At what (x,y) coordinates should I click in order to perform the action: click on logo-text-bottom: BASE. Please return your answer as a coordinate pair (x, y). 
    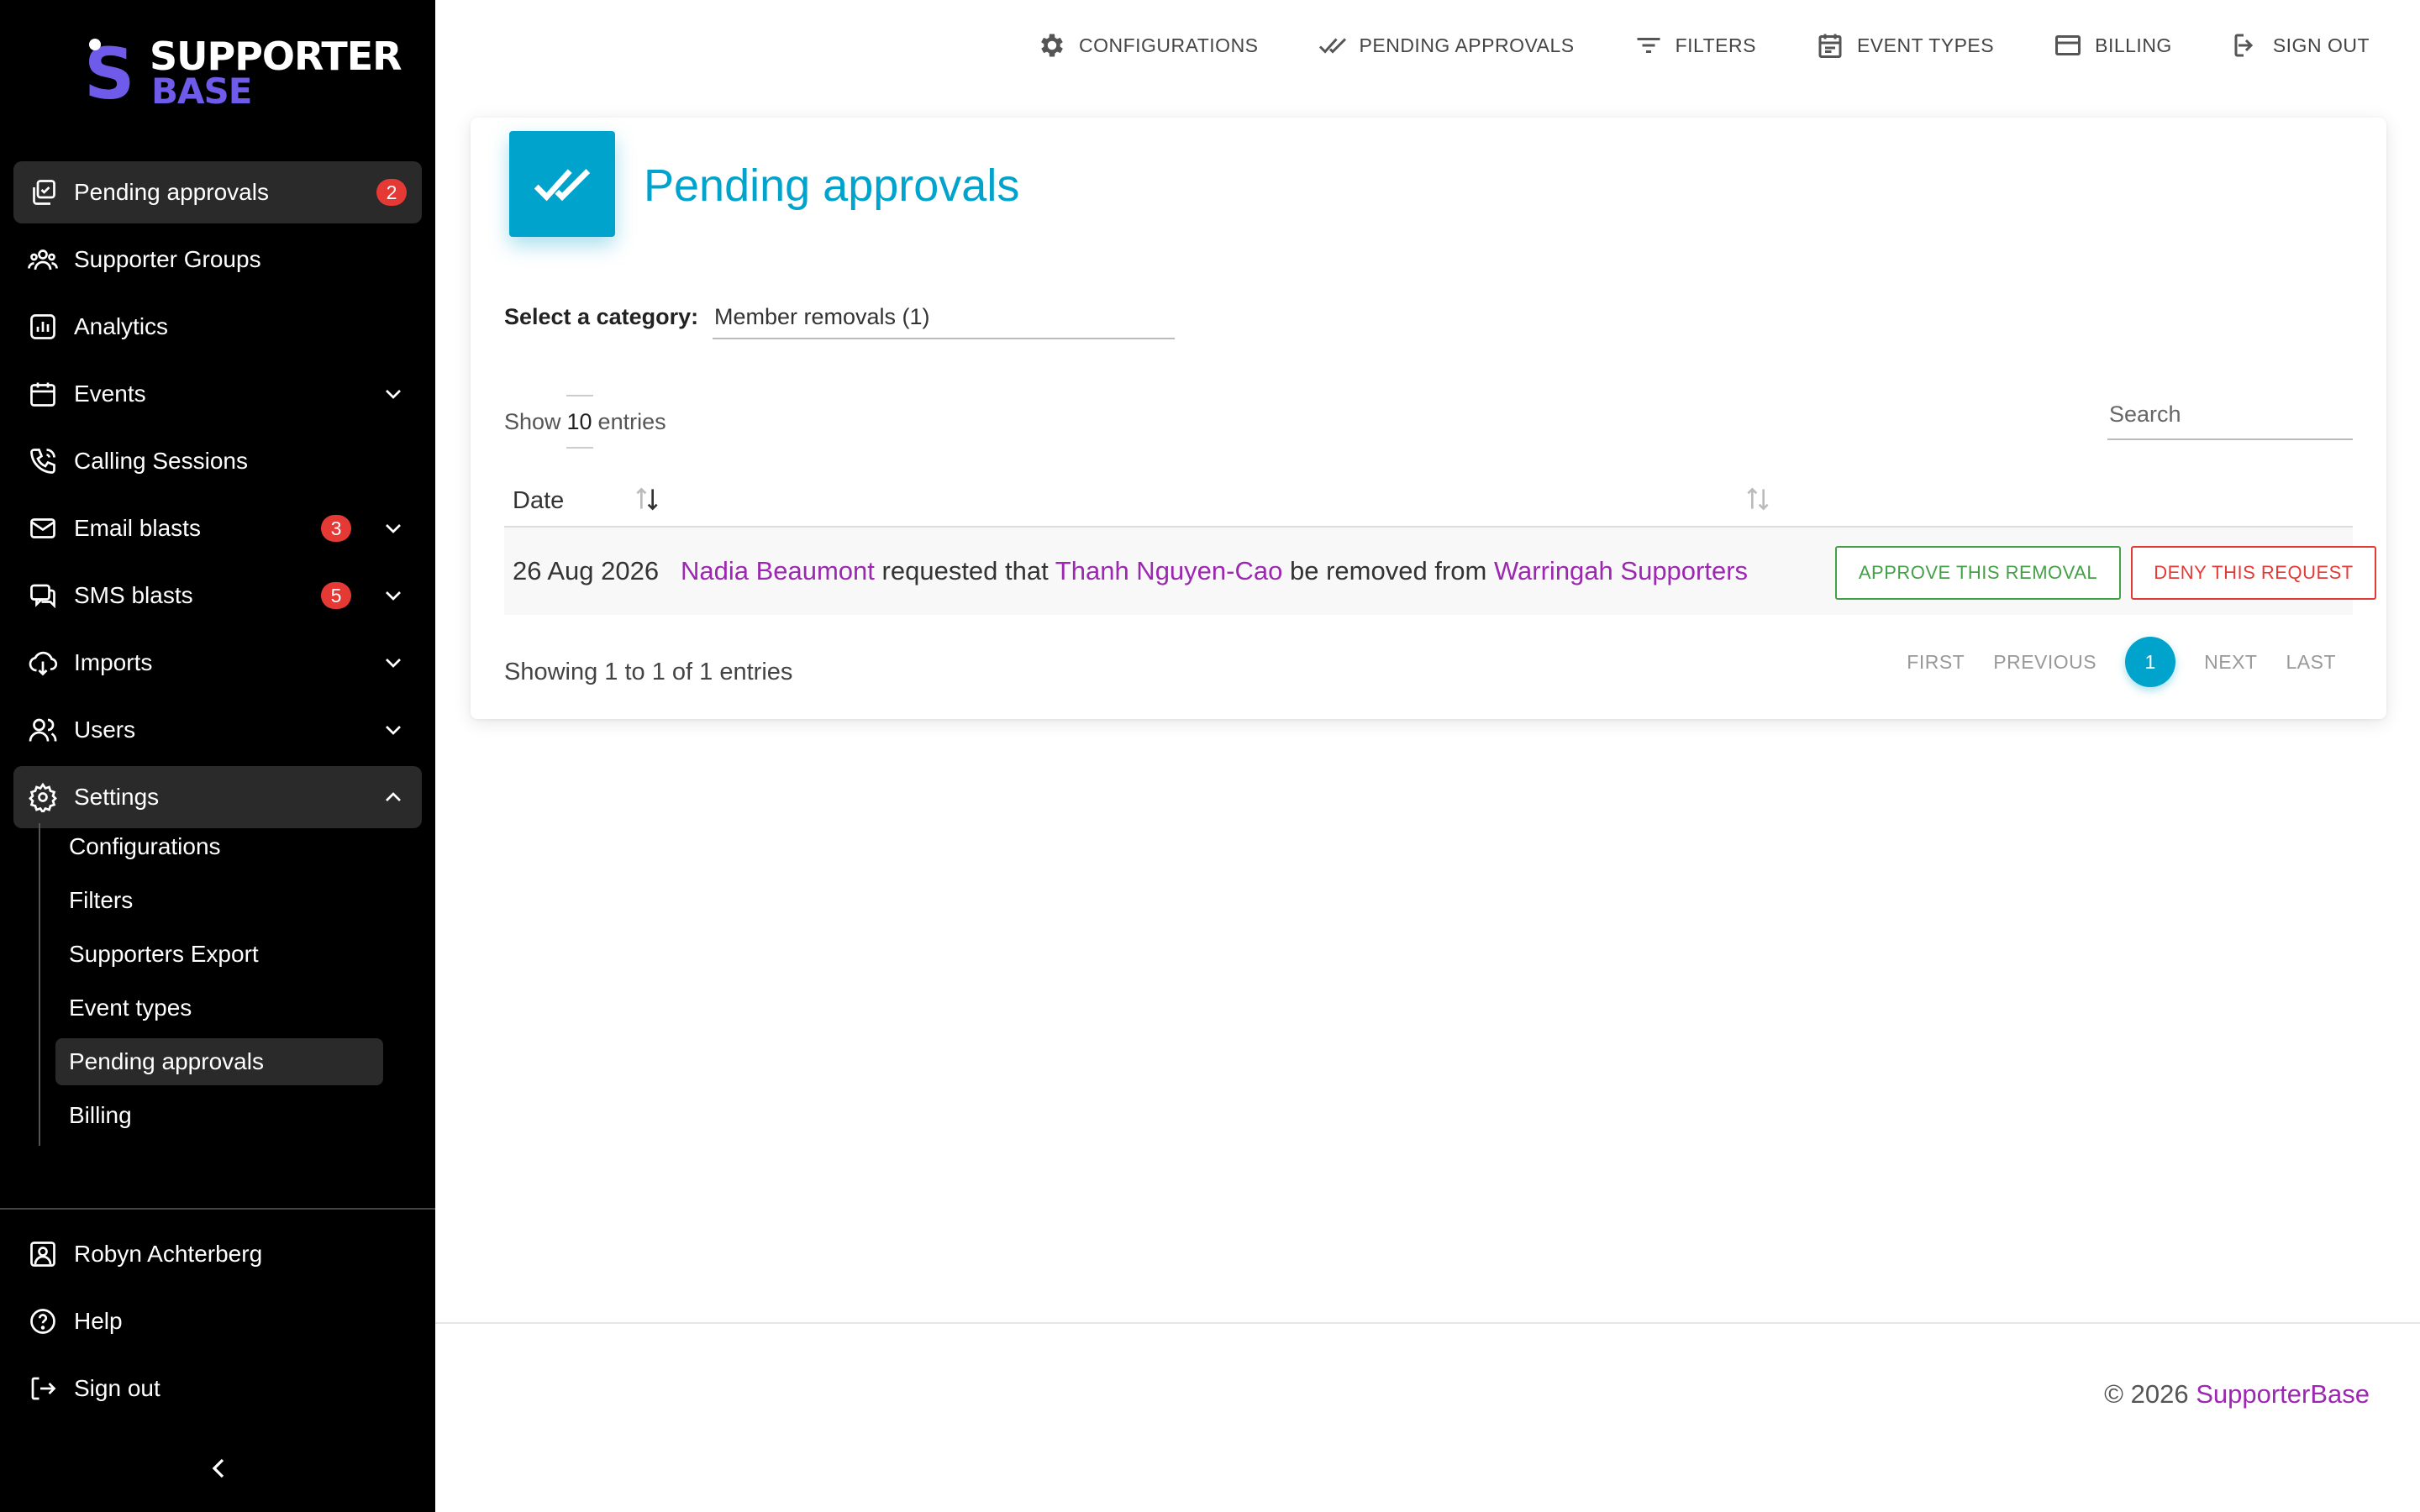
    Looking at the image, I should click on (202, 91).